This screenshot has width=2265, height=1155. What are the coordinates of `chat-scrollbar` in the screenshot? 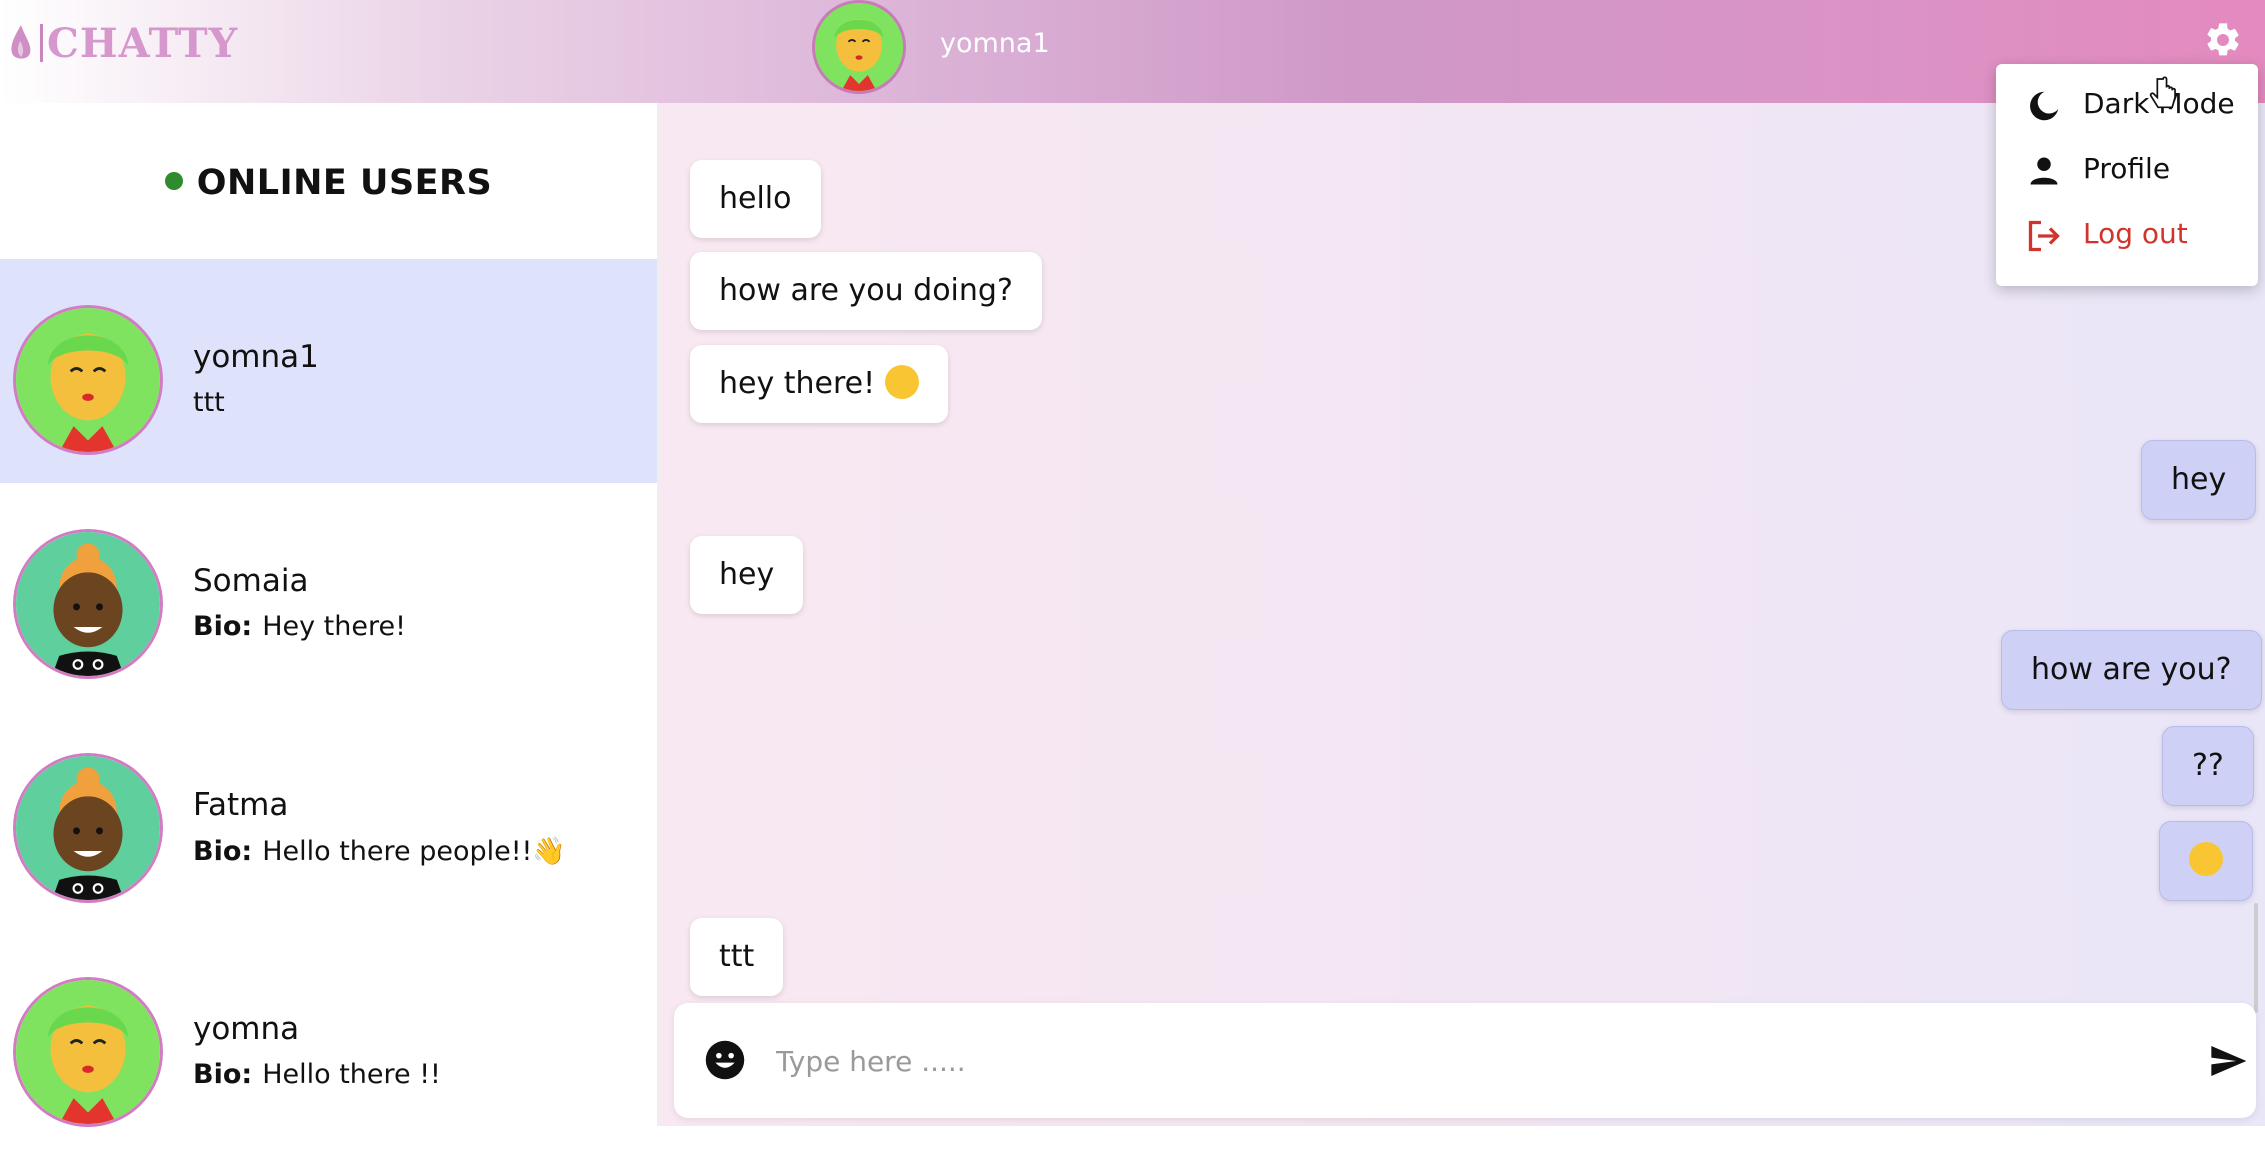 It's located at (2256, 958).